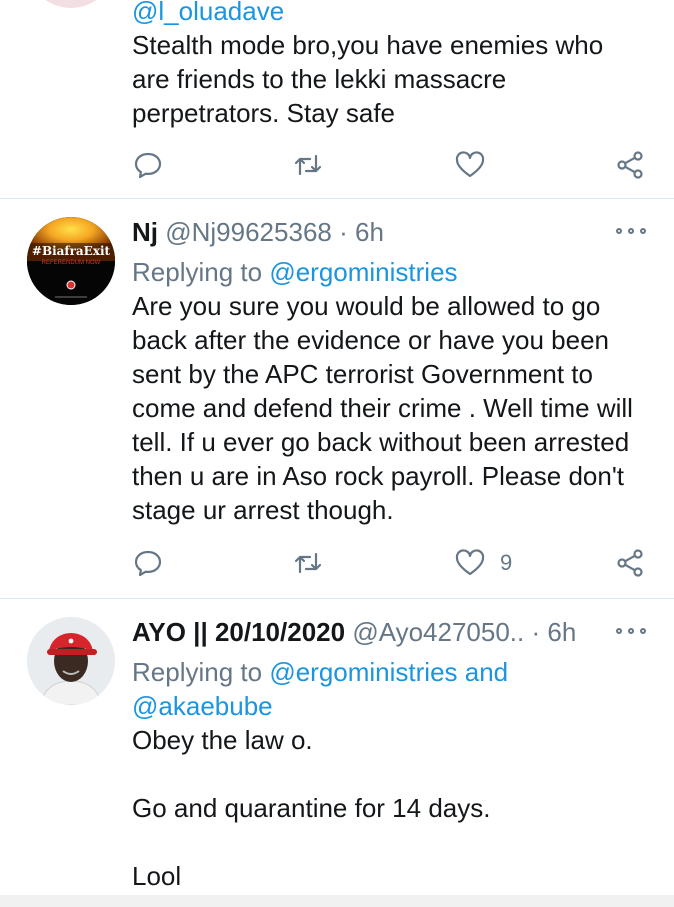 The width and height of the screenshot is (674, 907). I want to click on tweet-text-line-2: Go and quarantine for 14 days., so click(311, 808).